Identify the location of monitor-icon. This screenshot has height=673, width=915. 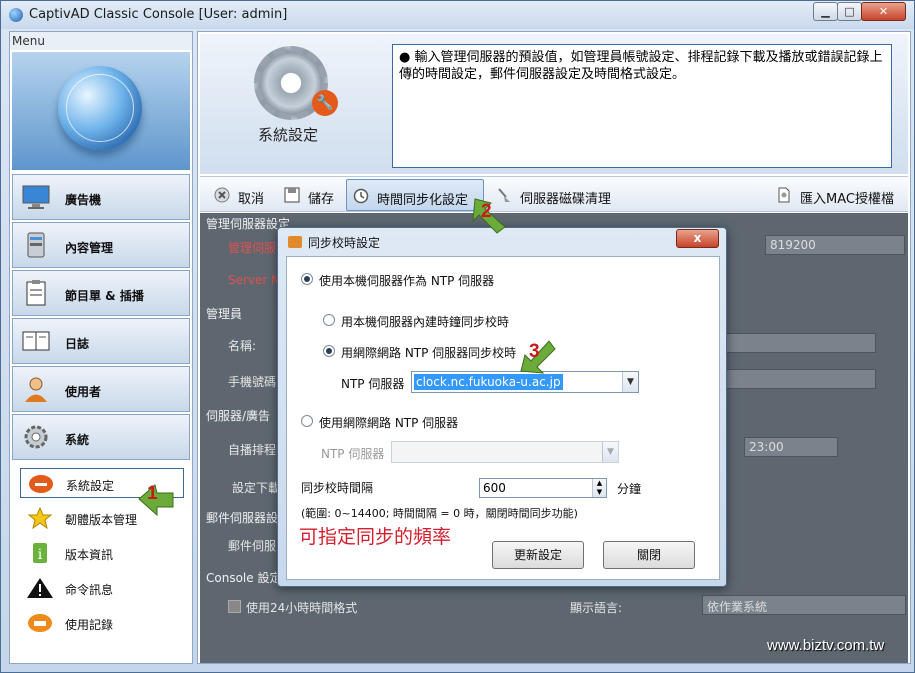
(36, 197).